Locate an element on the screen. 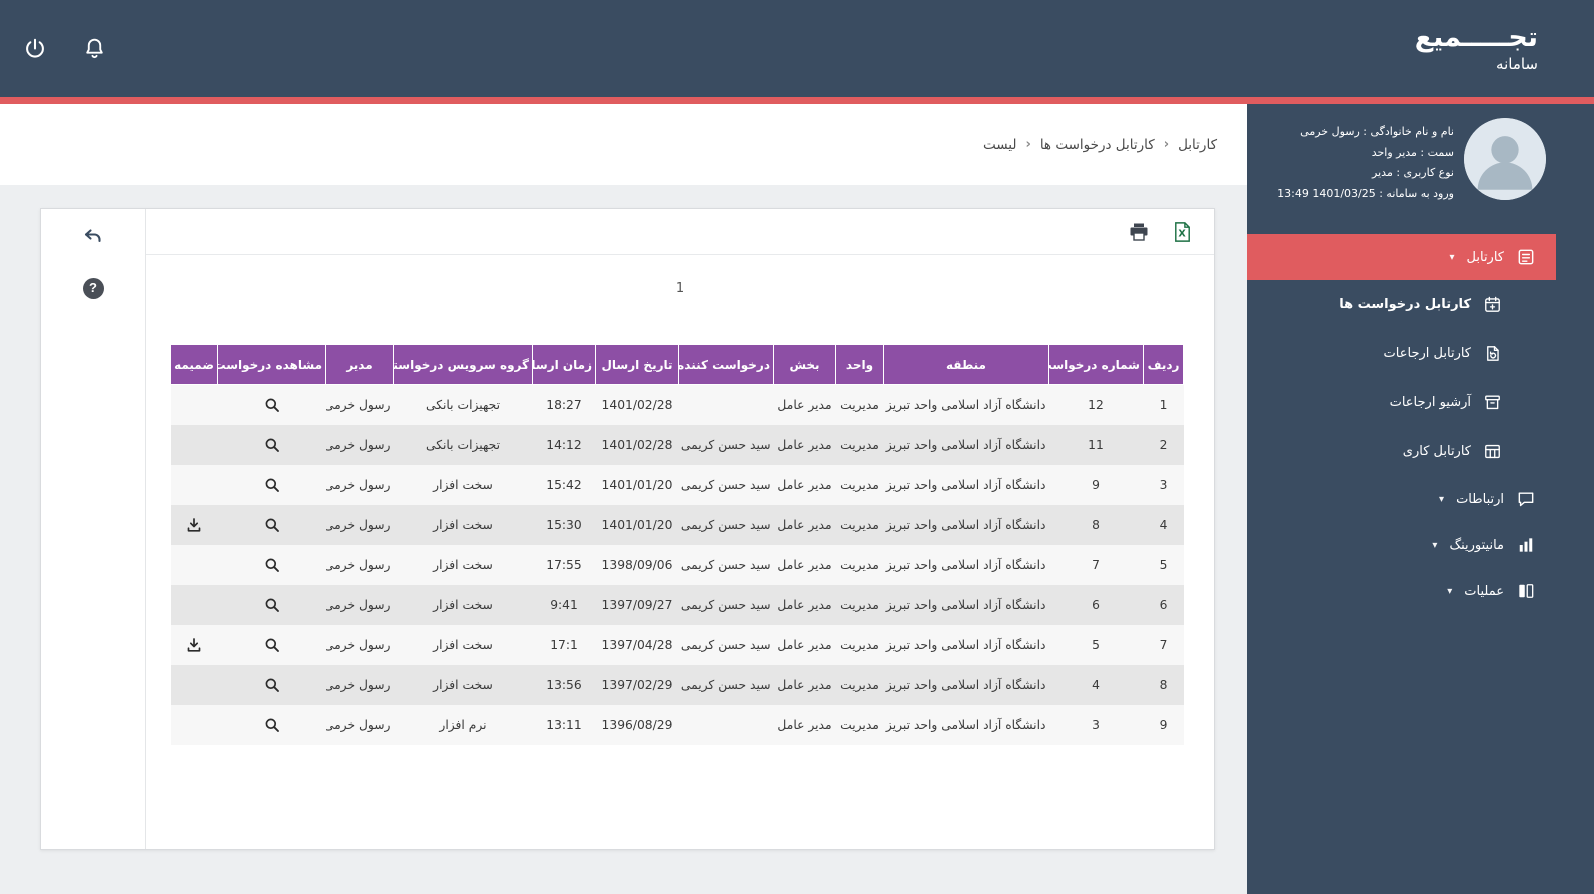  power-button is located at coordinates (35, 49).